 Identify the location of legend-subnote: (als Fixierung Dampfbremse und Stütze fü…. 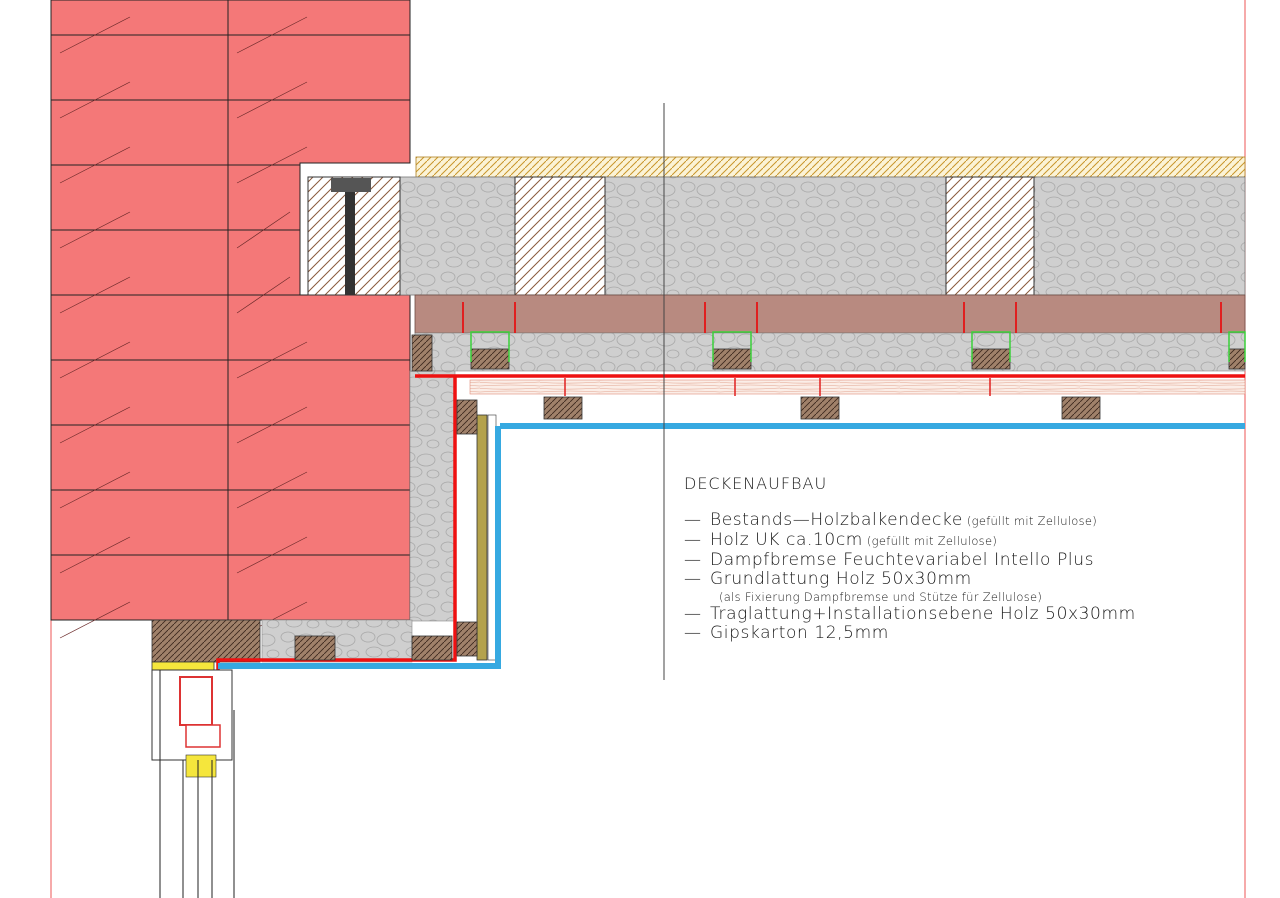
(881, 597).